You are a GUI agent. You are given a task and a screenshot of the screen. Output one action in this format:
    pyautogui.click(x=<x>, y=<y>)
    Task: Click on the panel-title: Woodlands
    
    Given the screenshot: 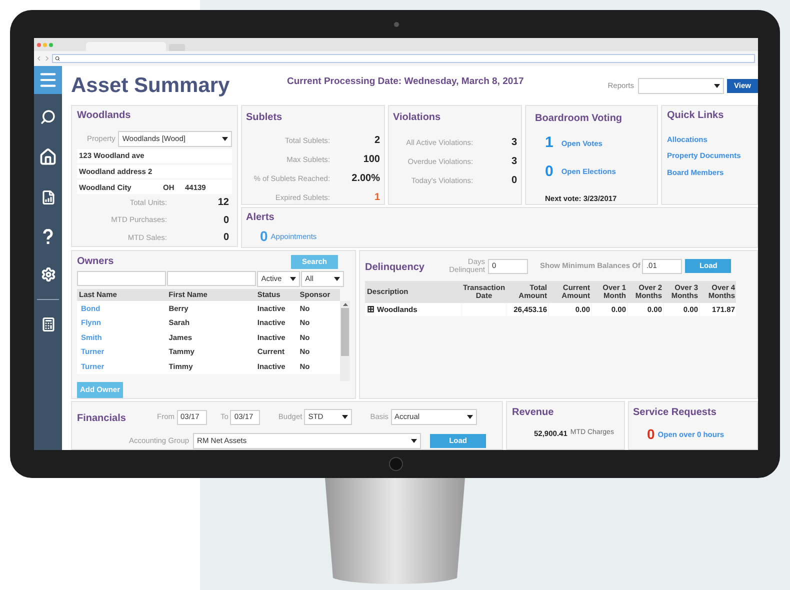 What is the action you would take?
    pyautogui.click(x=104, y=116)
    